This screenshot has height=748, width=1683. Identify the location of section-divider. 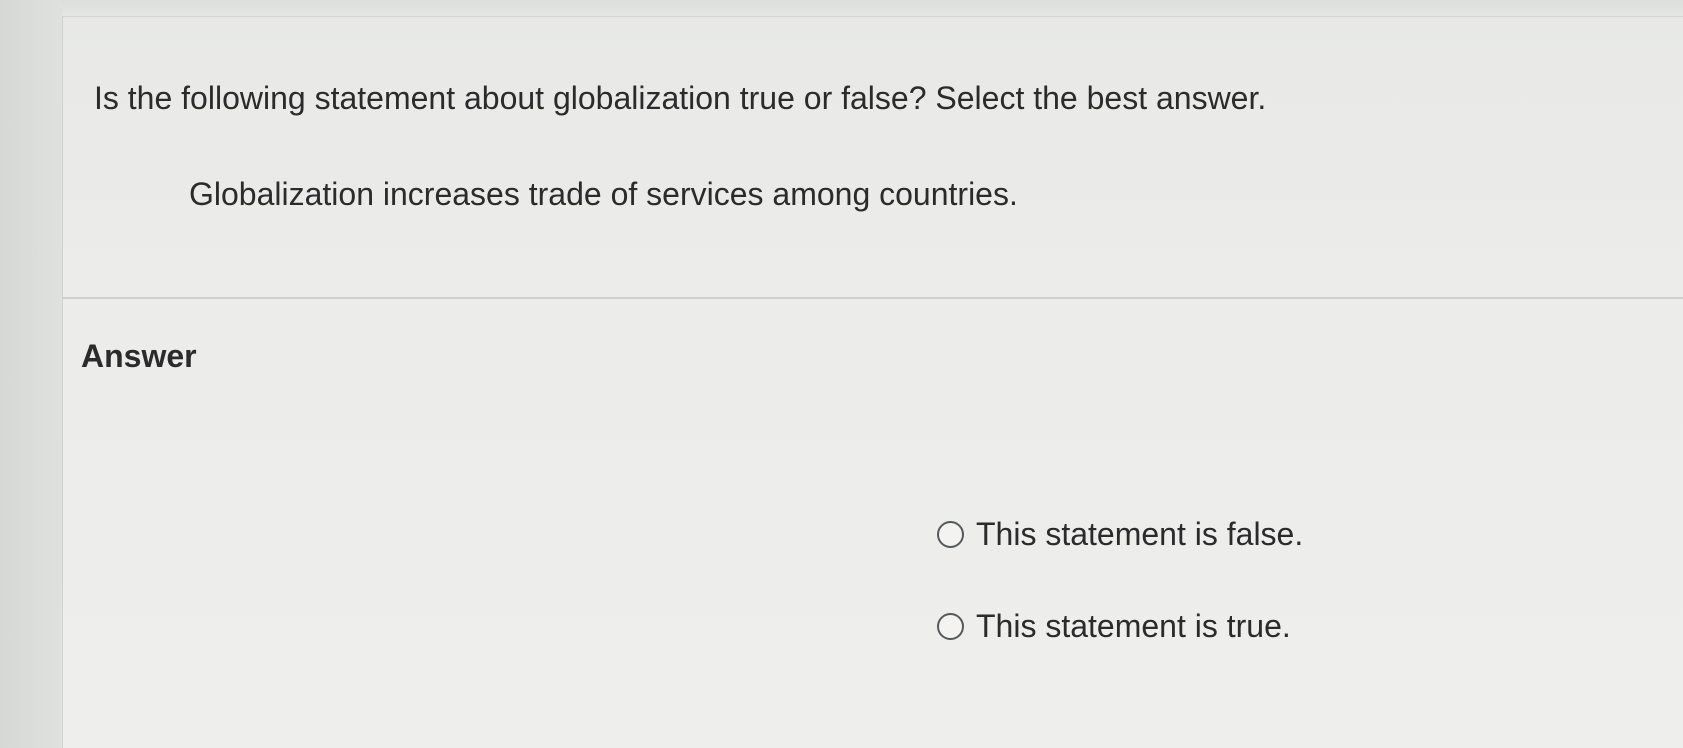
(872, 298).